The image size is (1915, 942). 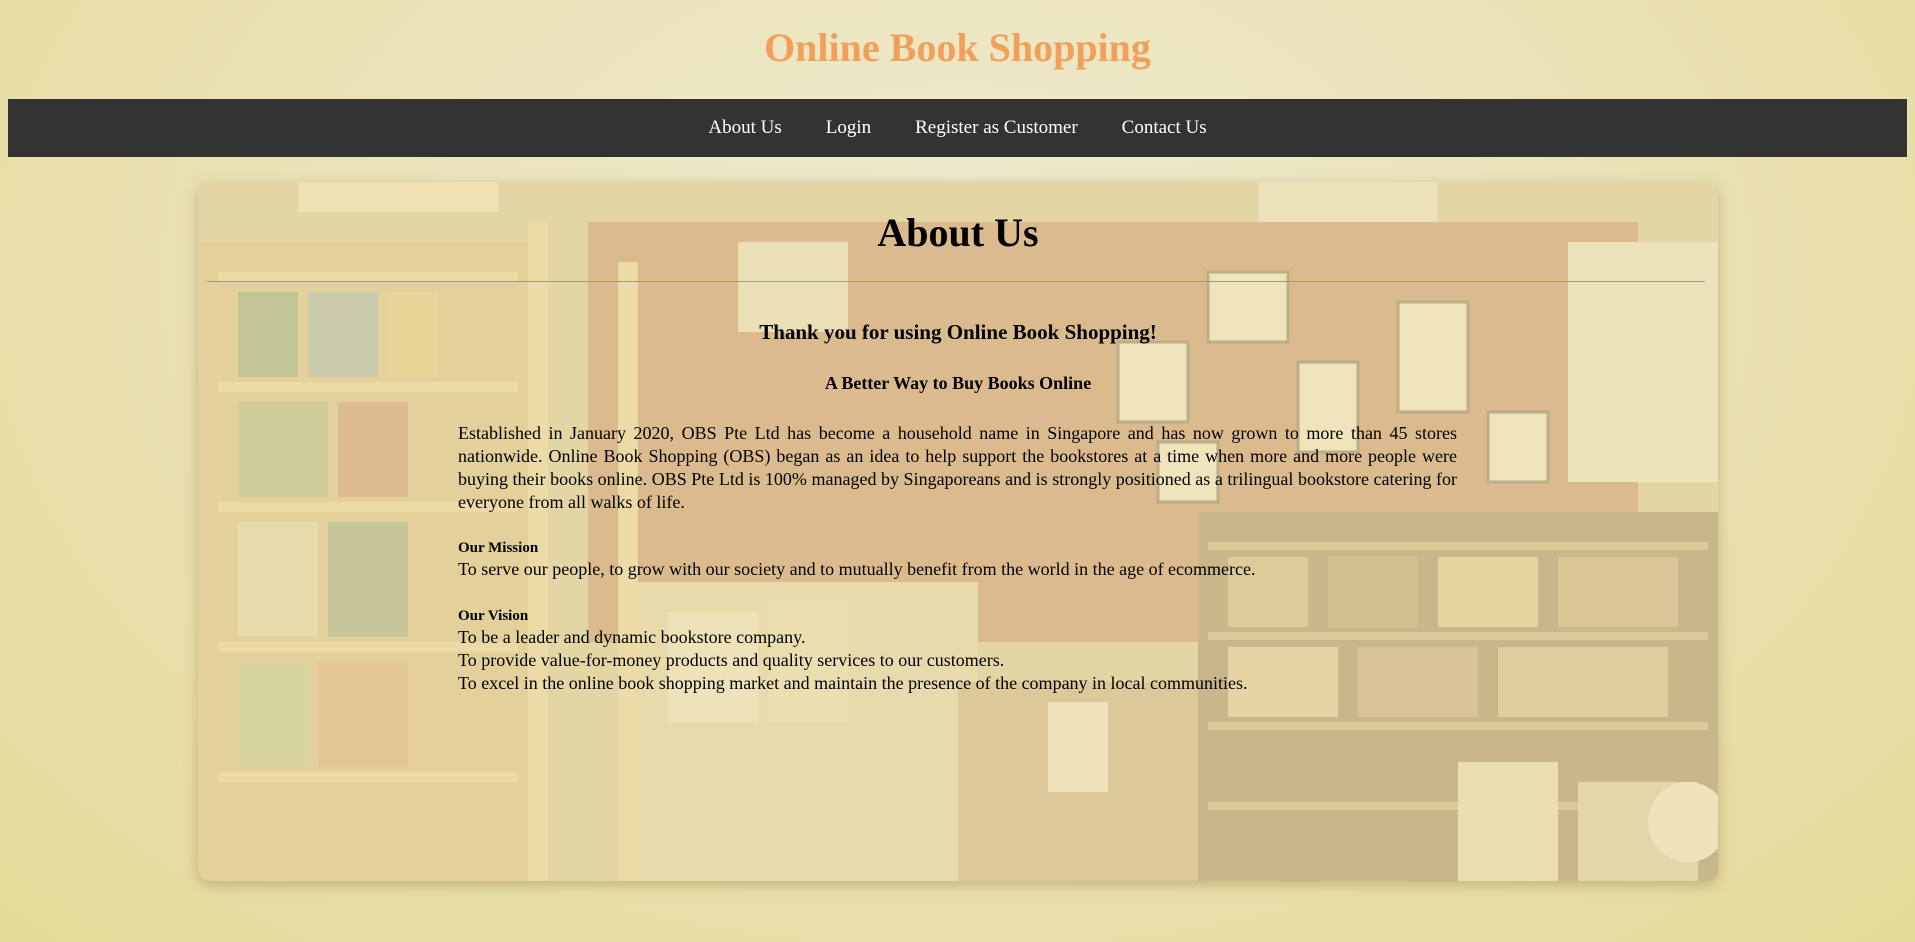 What do you see at coordinates (958, 232) in the screenshot?
I see `about-heading: About Us` at bounding box center [958, 232].